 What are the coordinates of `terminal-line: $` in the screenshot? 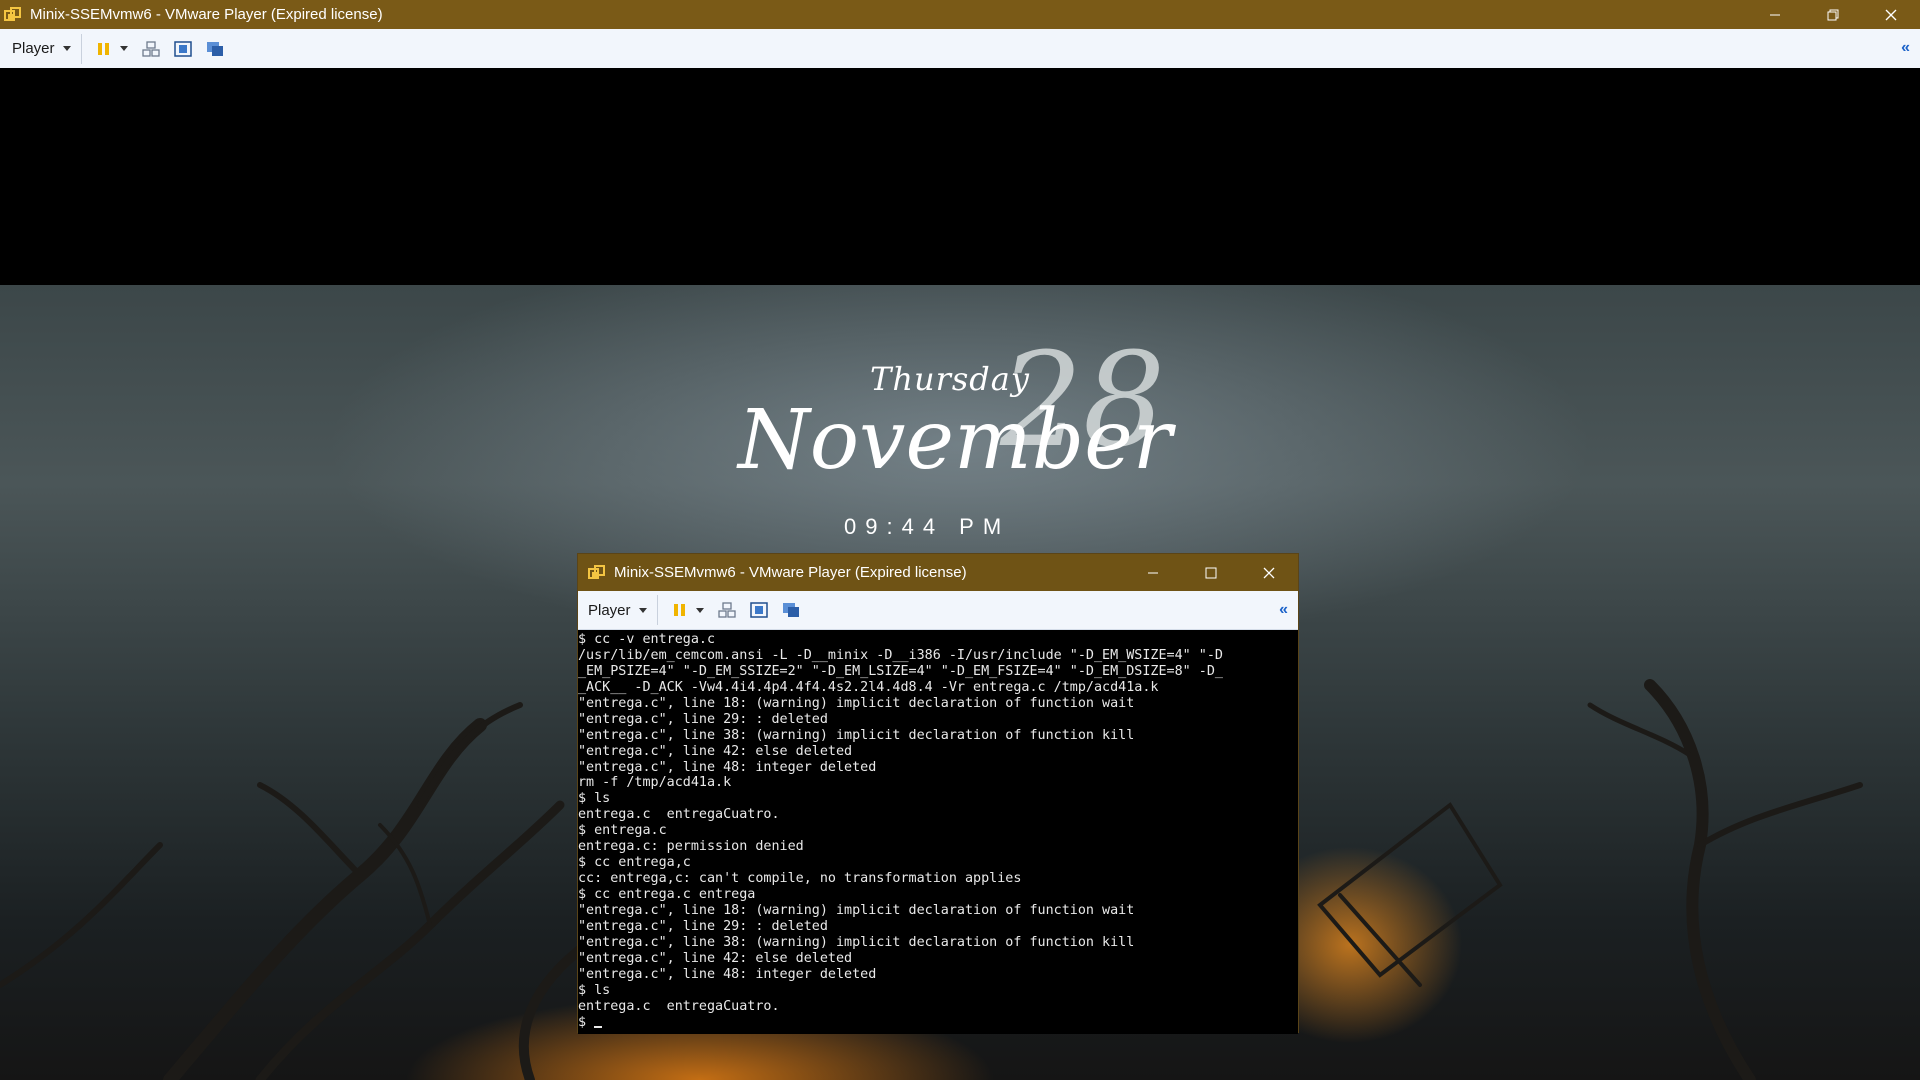 It's located at (938, 1023).